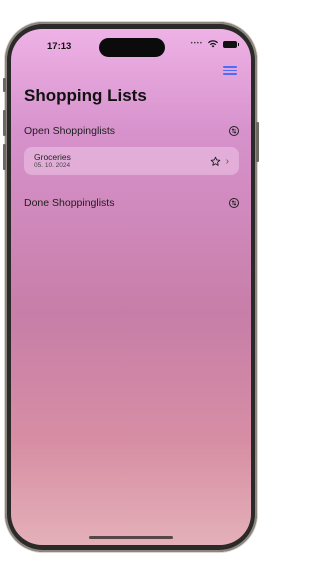  I want to click on list-item-groceries: Groceries 05. 10. 2024 ›, so click(131, 161).